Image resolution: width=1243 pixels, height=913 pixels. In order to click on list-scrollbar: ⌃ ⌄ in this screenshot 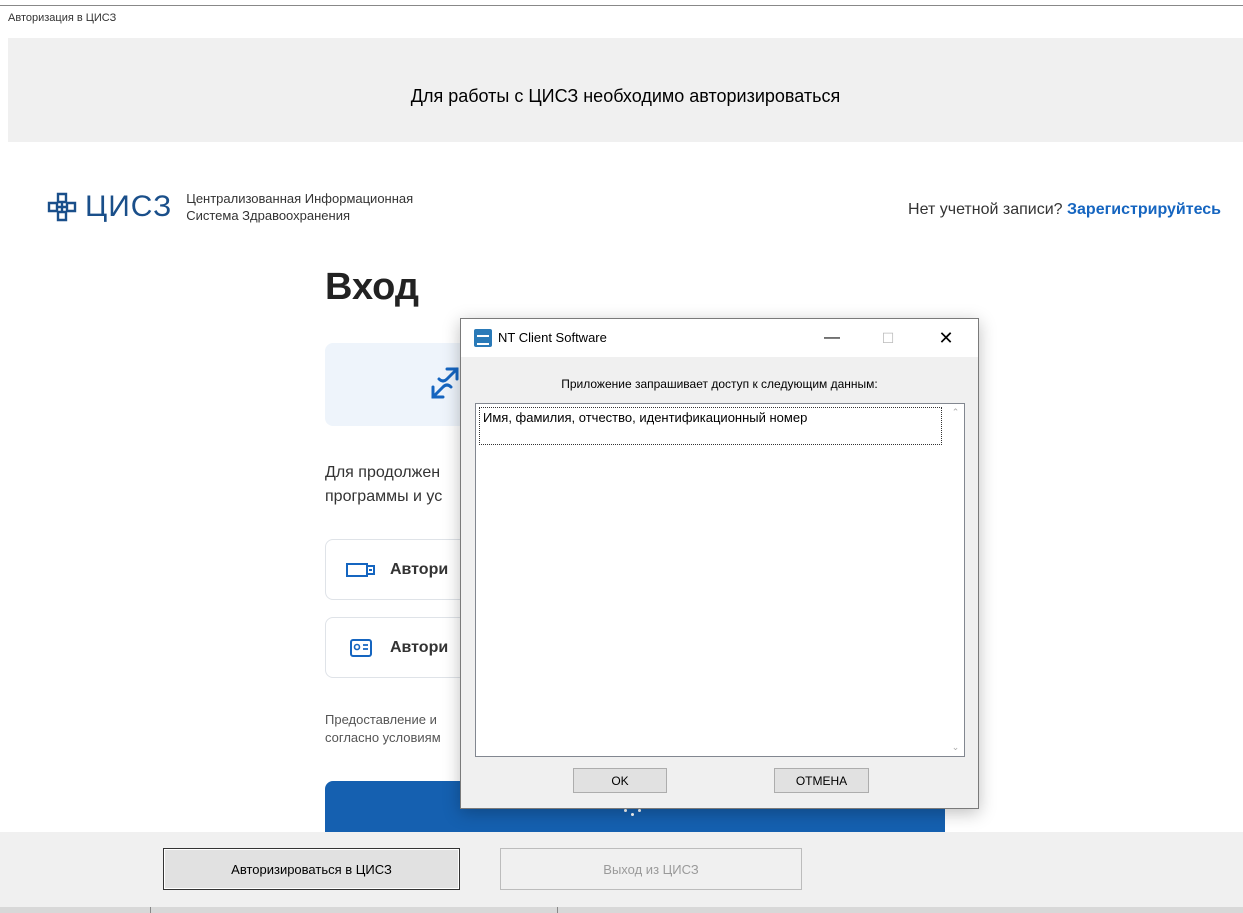, I will do `click(955, 580)`.